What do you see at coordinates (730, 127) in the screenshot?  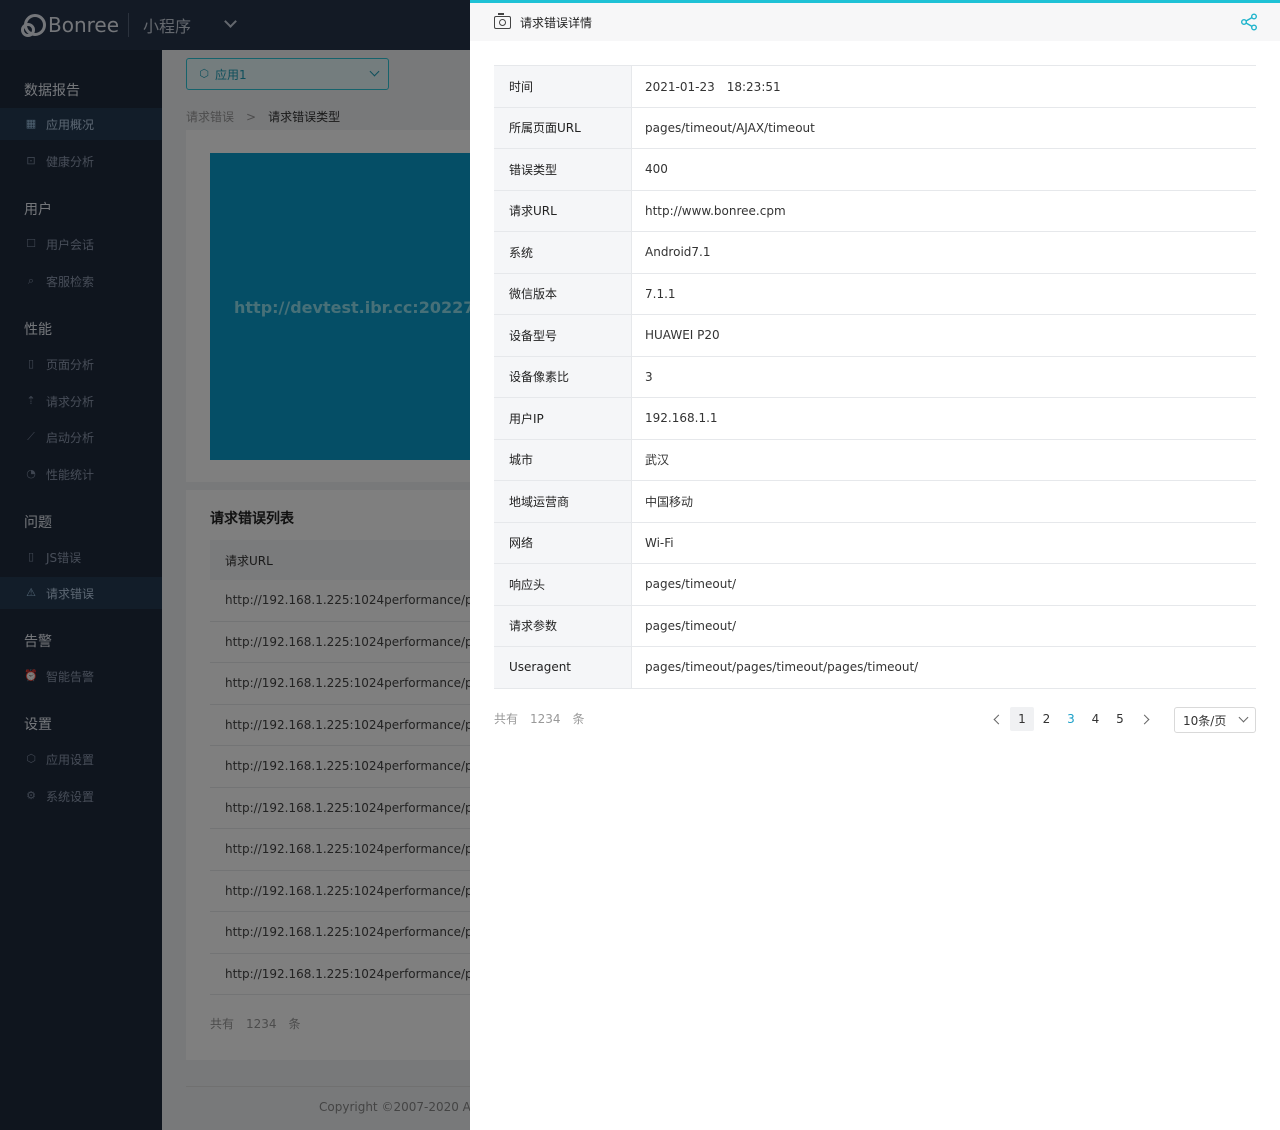 I see `detail-value: pages/timeout/AJAX/timeout` at bounding box center [730, 127].